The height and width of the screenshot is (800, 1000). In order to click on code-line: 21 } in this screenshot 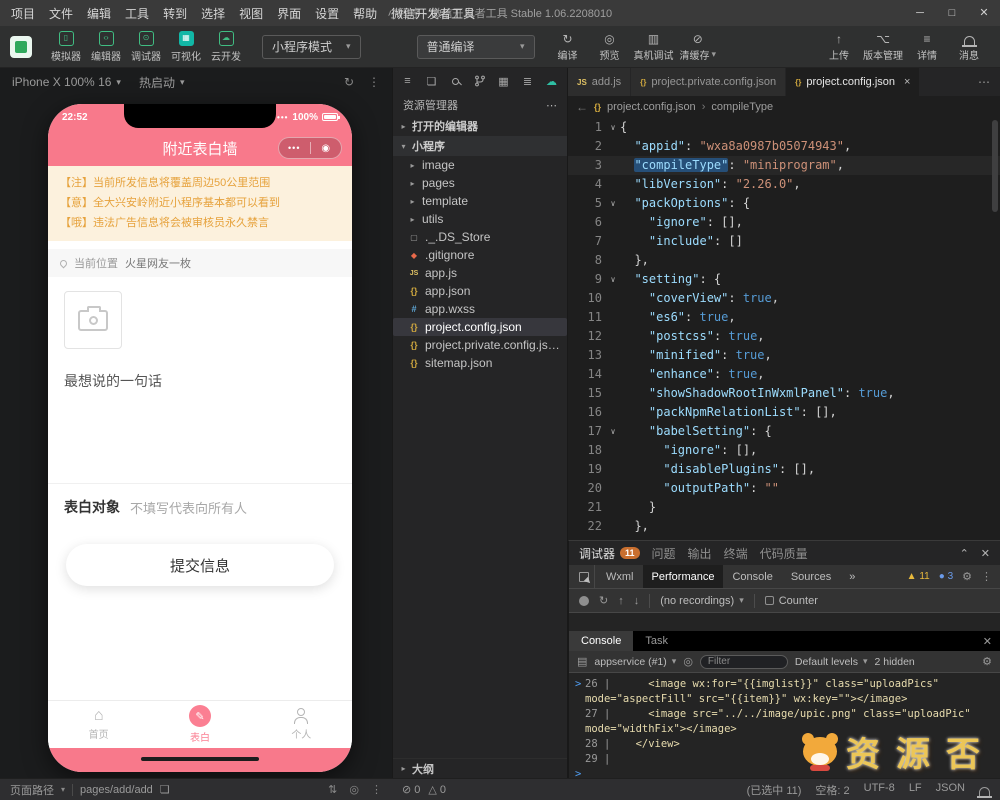, I will do `click(784, 507)`.